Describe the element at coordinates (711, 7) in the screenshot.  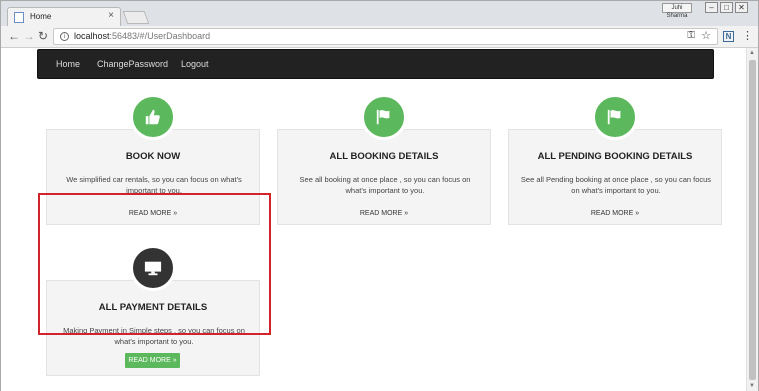
I see `minimize-icon: –` at that location.